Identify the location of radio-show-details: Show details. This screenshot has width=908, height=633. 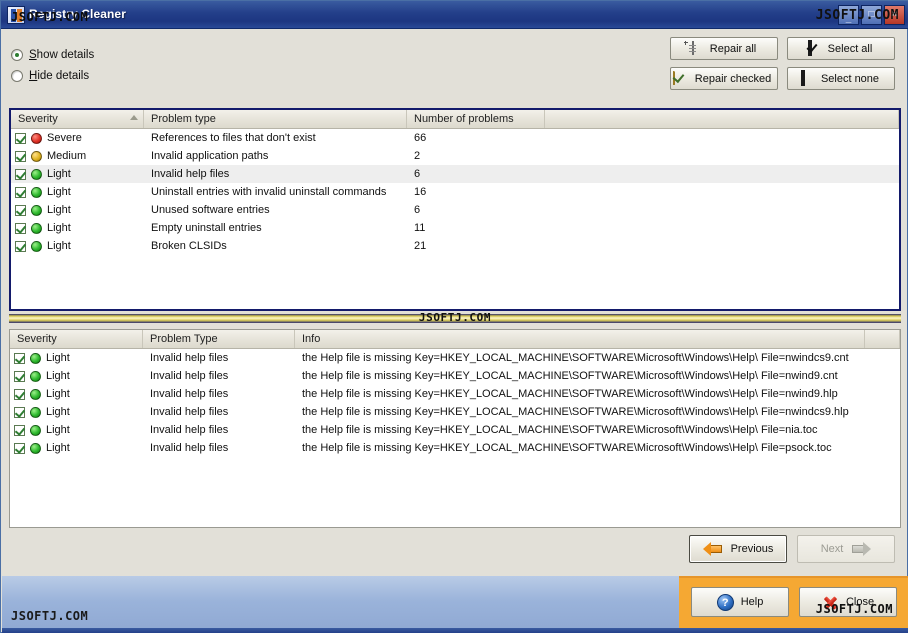
(52, 54).